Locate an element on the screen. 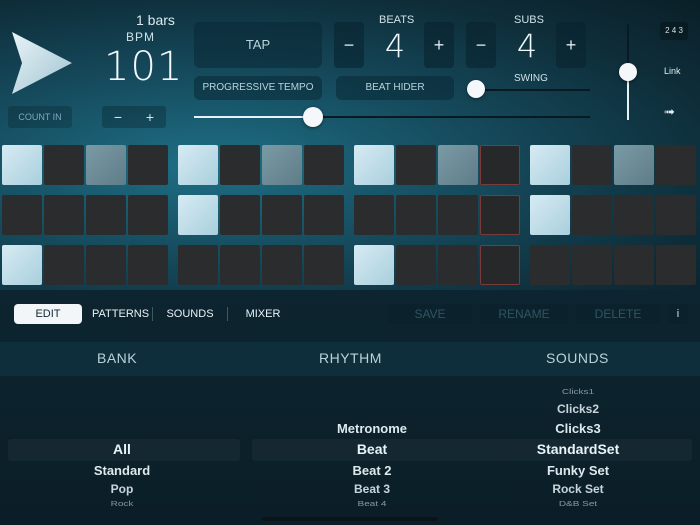 The image size is (700, 525). sounds-option: Clicks2 is located at coordinates (578, 409).